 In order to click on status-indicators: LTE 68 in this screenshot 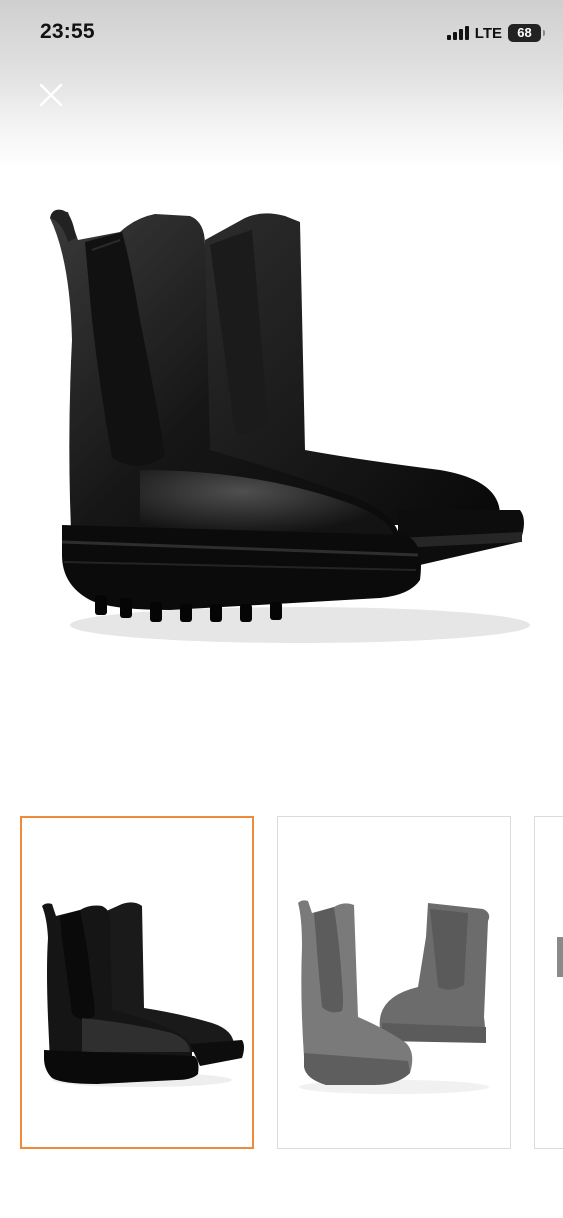, I will do `click(495, 33)`.